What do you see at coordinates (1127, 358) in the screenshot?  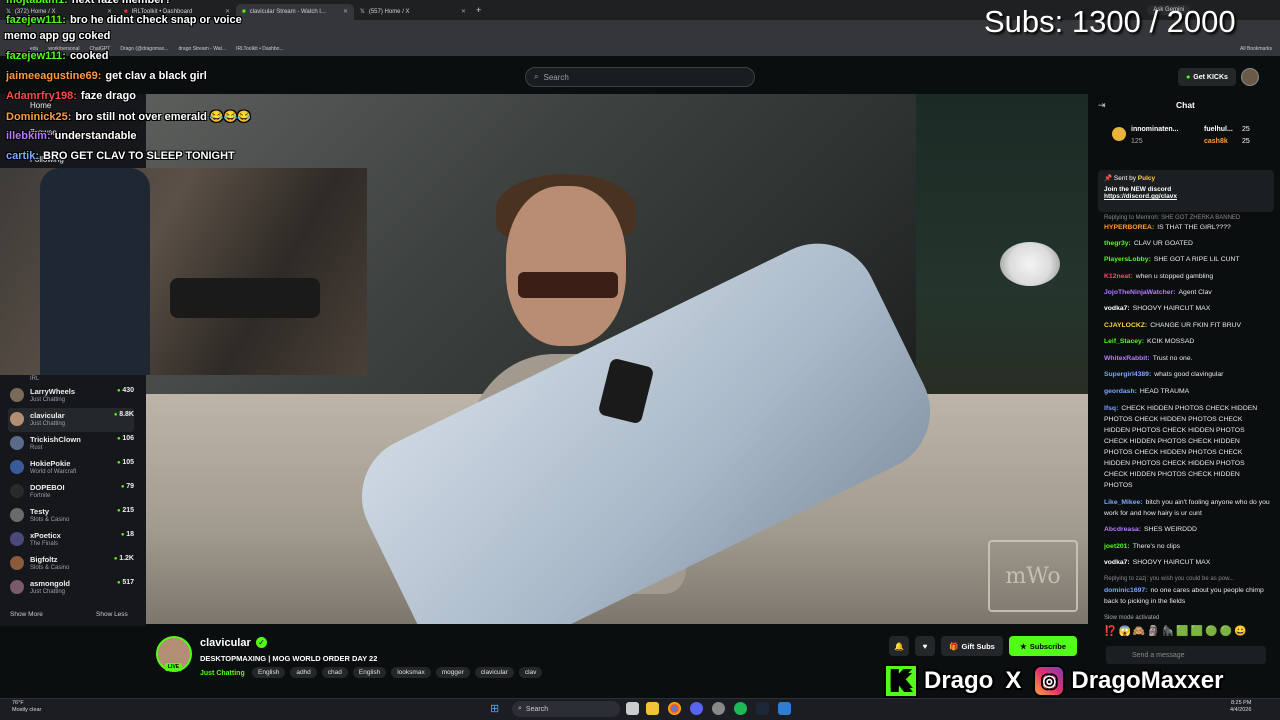 I see `chat-username: WhitexRabbit:` at bounding box center [1127, 358].